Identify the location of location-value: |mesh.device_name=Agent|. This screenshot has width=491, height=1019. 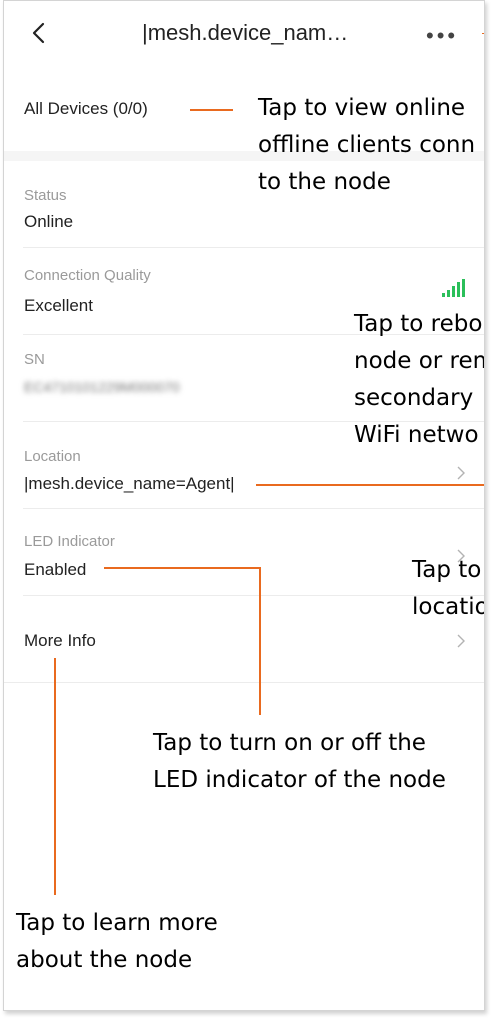
(129, 483).